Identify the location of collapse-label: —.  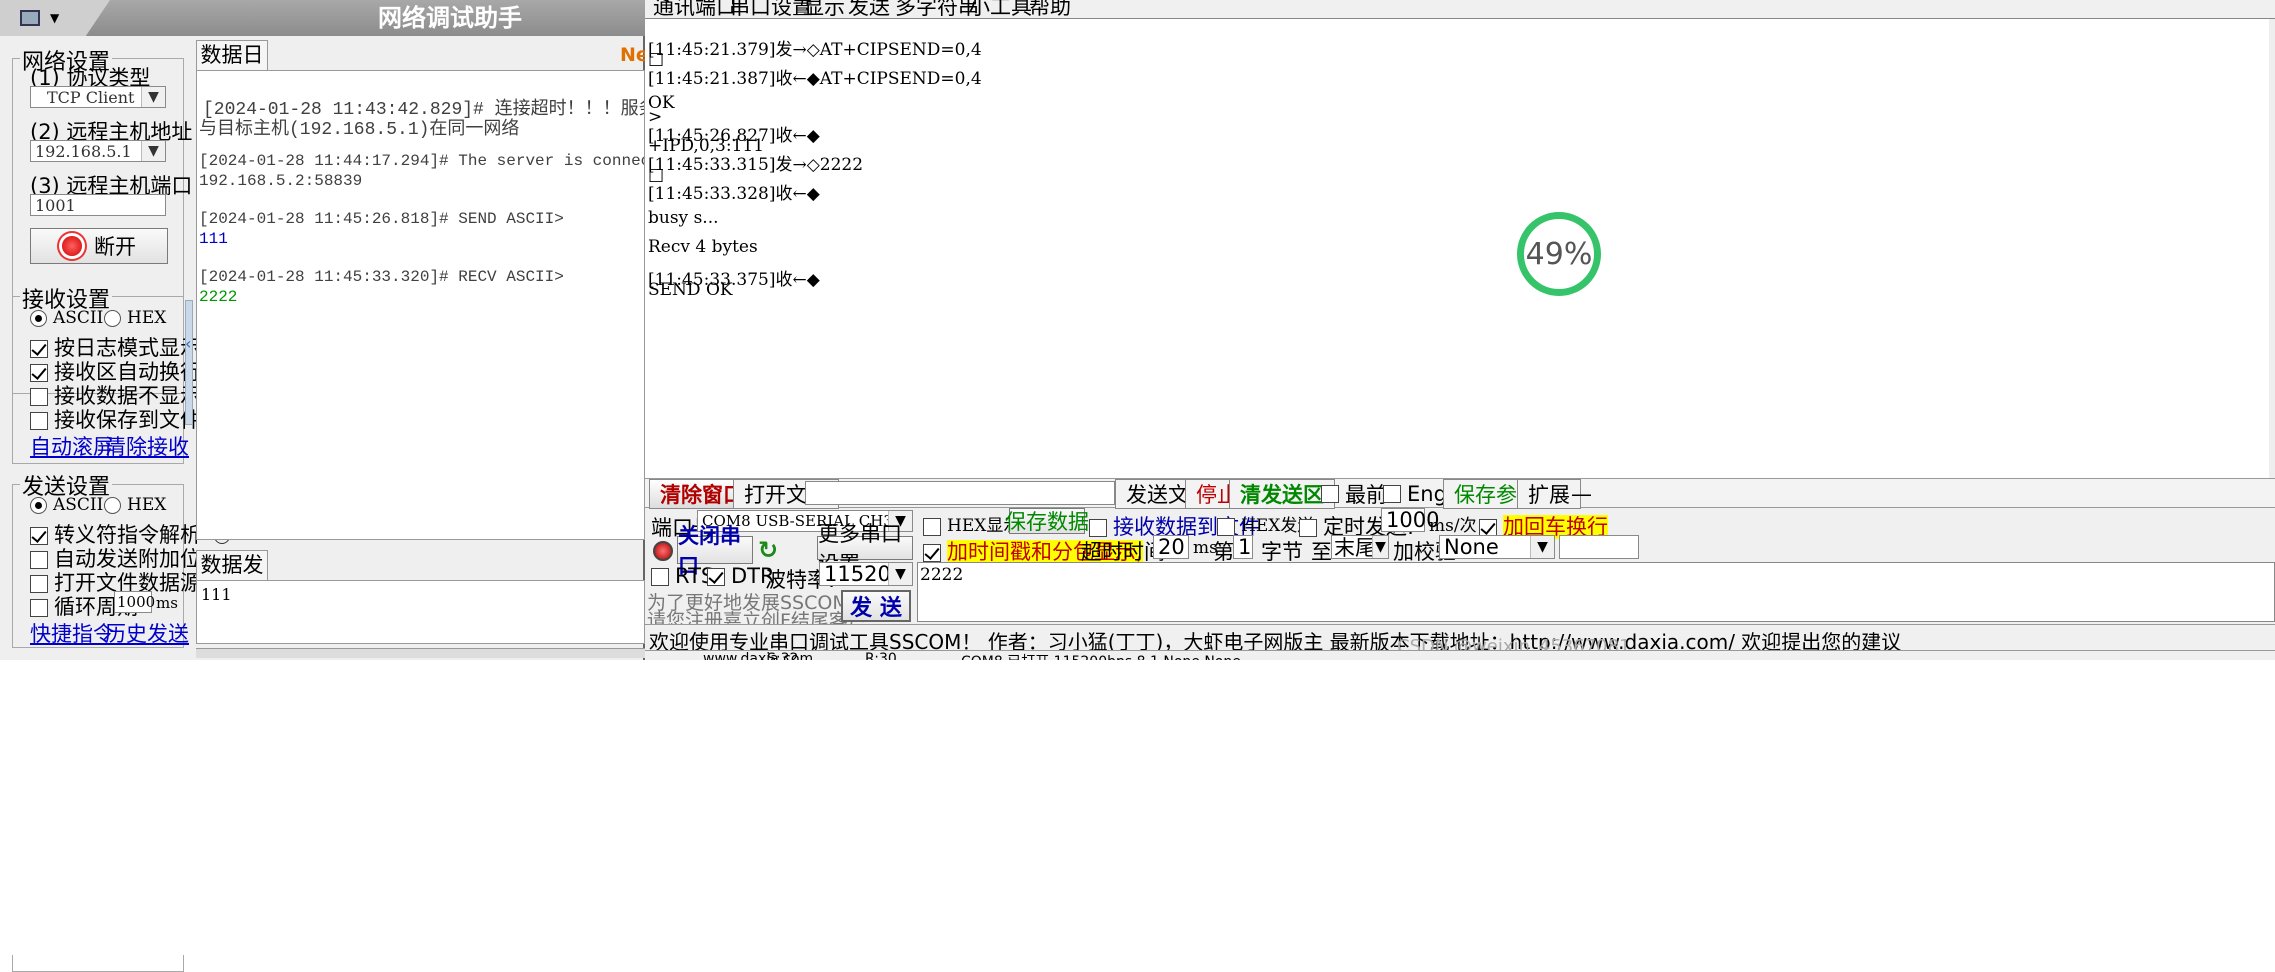
(1581, 494).